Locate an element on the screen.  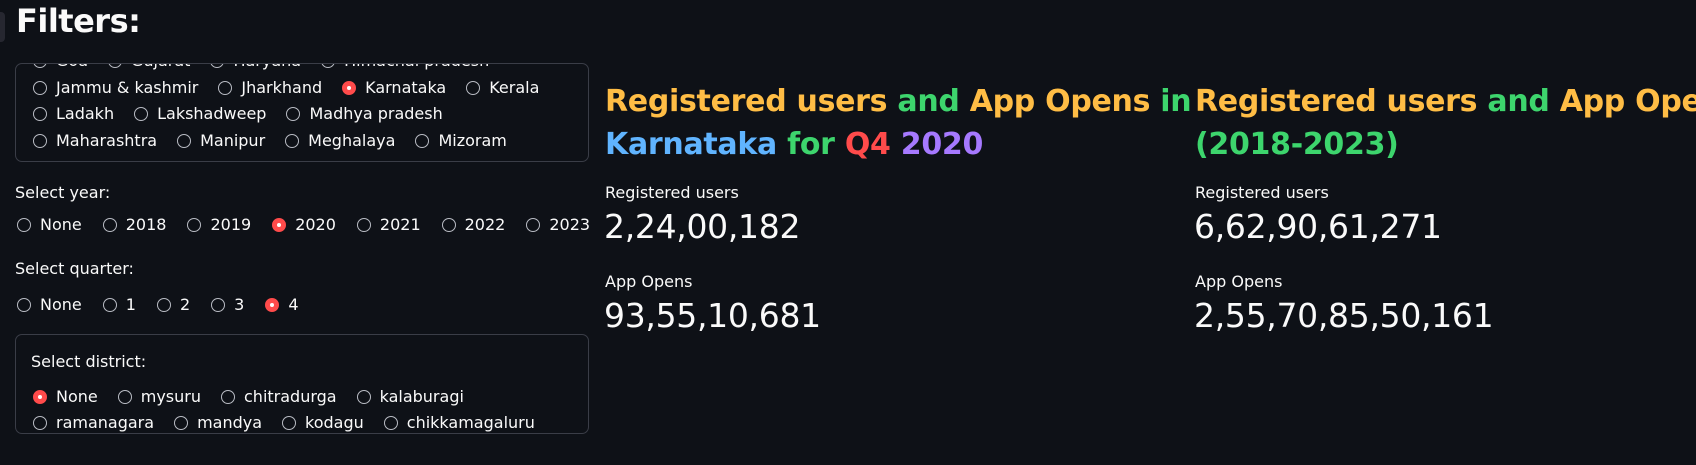
district-option-none: None is located at coordinates (65, 396).